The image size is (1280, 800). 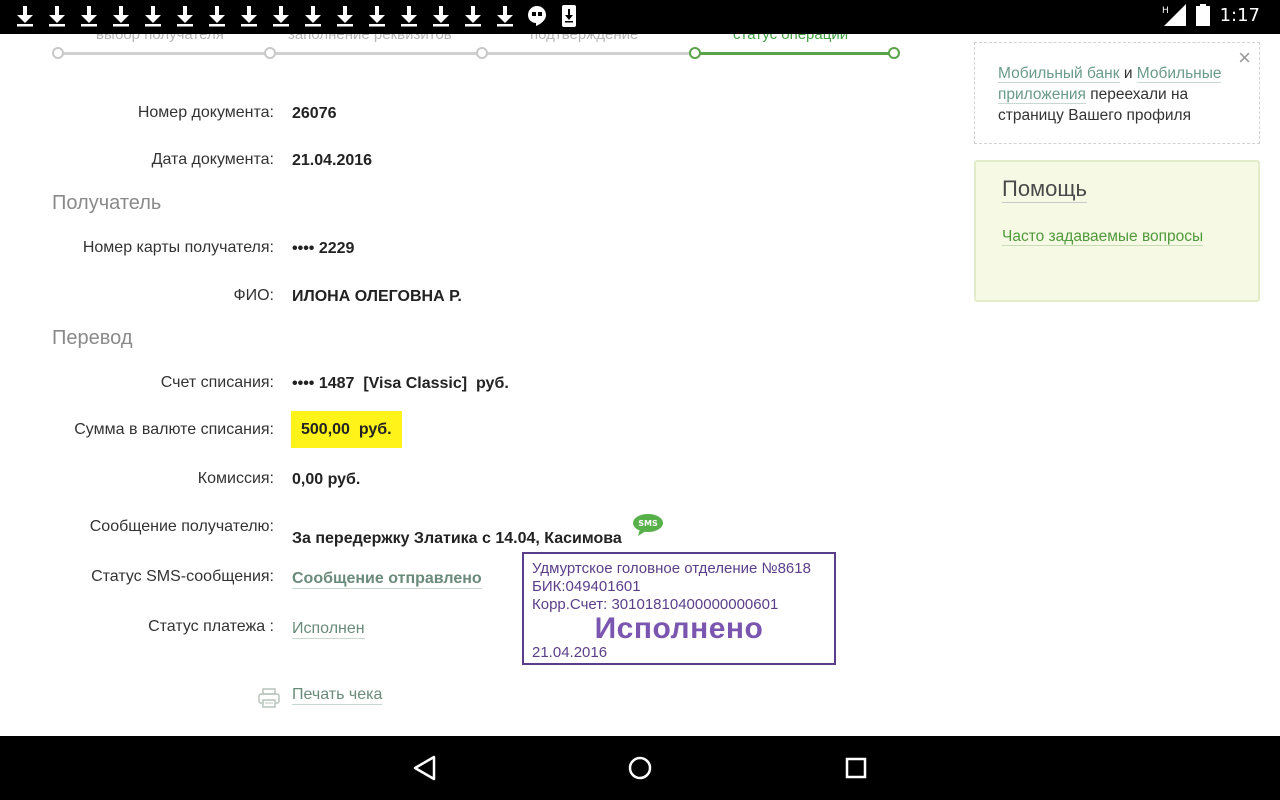 What do you see at coordinates (235, 478) in the screenshot?
I see `fee-label: Комиссия:` at bounding box center [235, 478].